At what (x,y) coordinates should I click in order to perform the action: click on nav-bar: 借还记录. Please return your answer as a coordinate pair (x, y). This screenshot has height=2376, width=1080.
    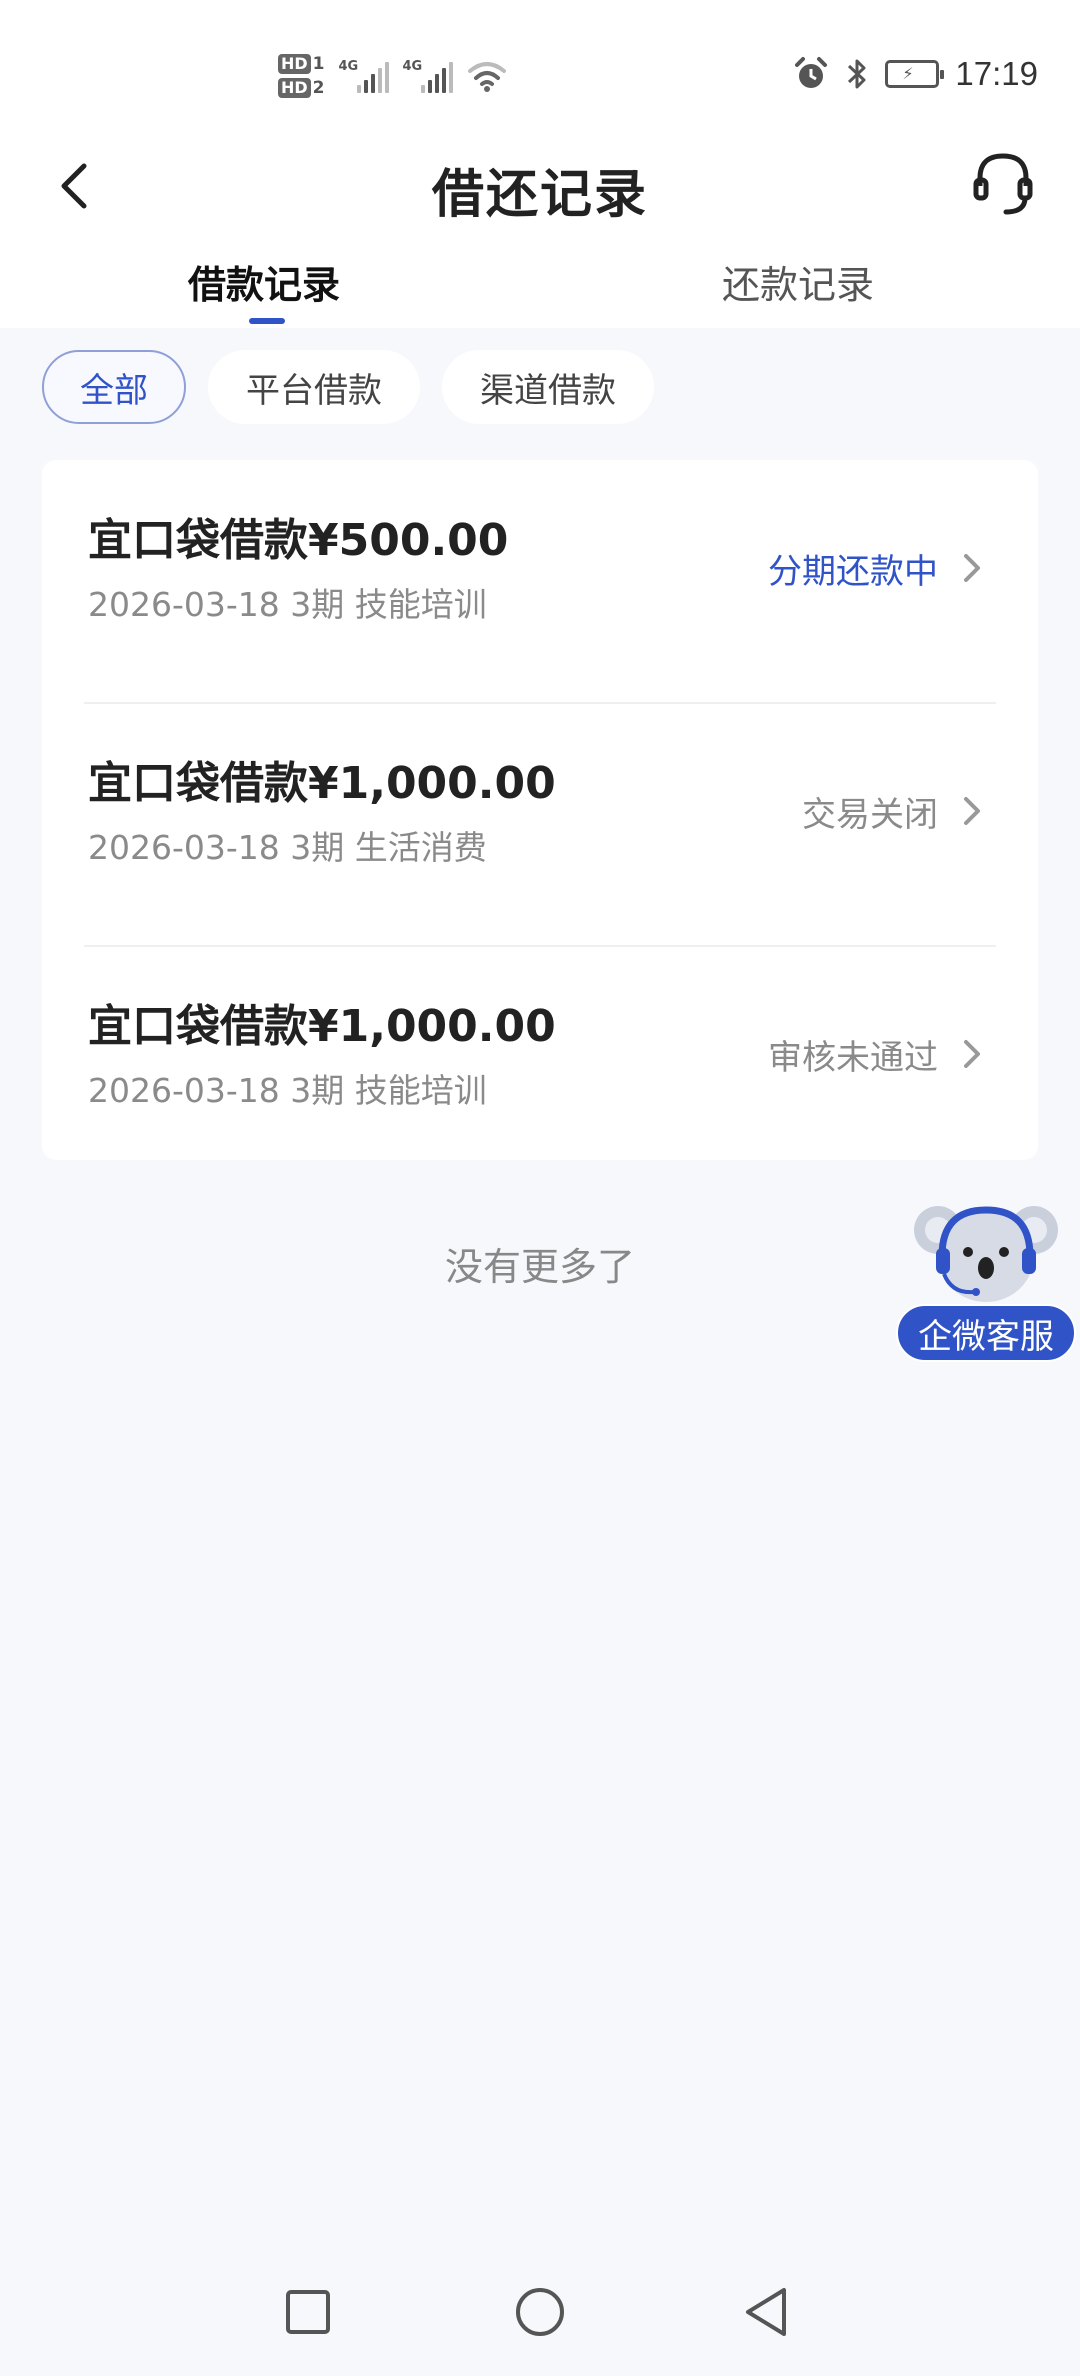
    Looking at the image, I should click on (540, 185).